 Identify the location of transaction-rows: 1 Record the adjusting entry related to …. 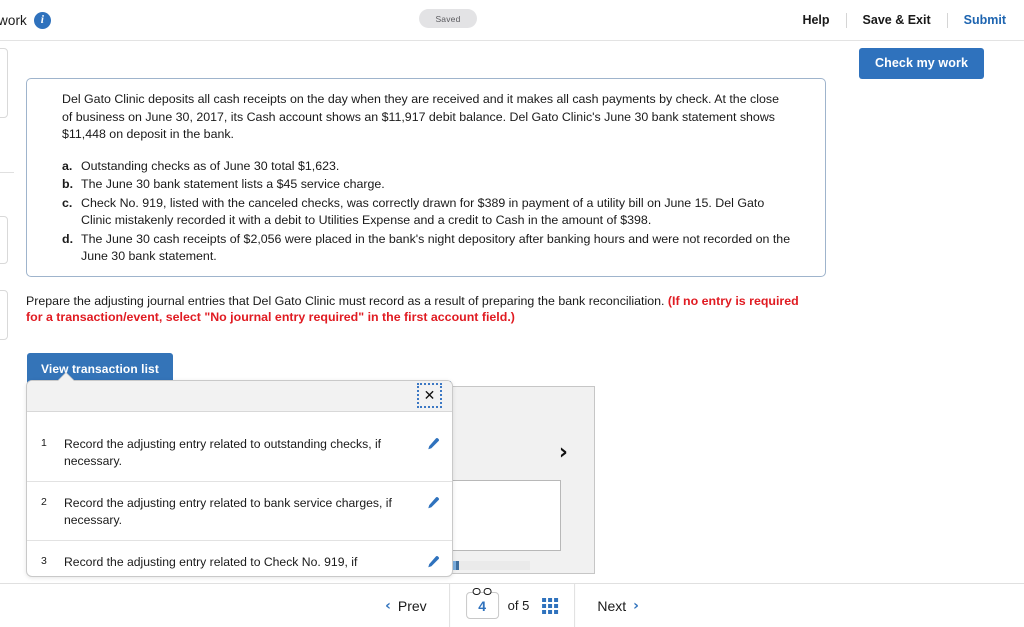
(239, 494).